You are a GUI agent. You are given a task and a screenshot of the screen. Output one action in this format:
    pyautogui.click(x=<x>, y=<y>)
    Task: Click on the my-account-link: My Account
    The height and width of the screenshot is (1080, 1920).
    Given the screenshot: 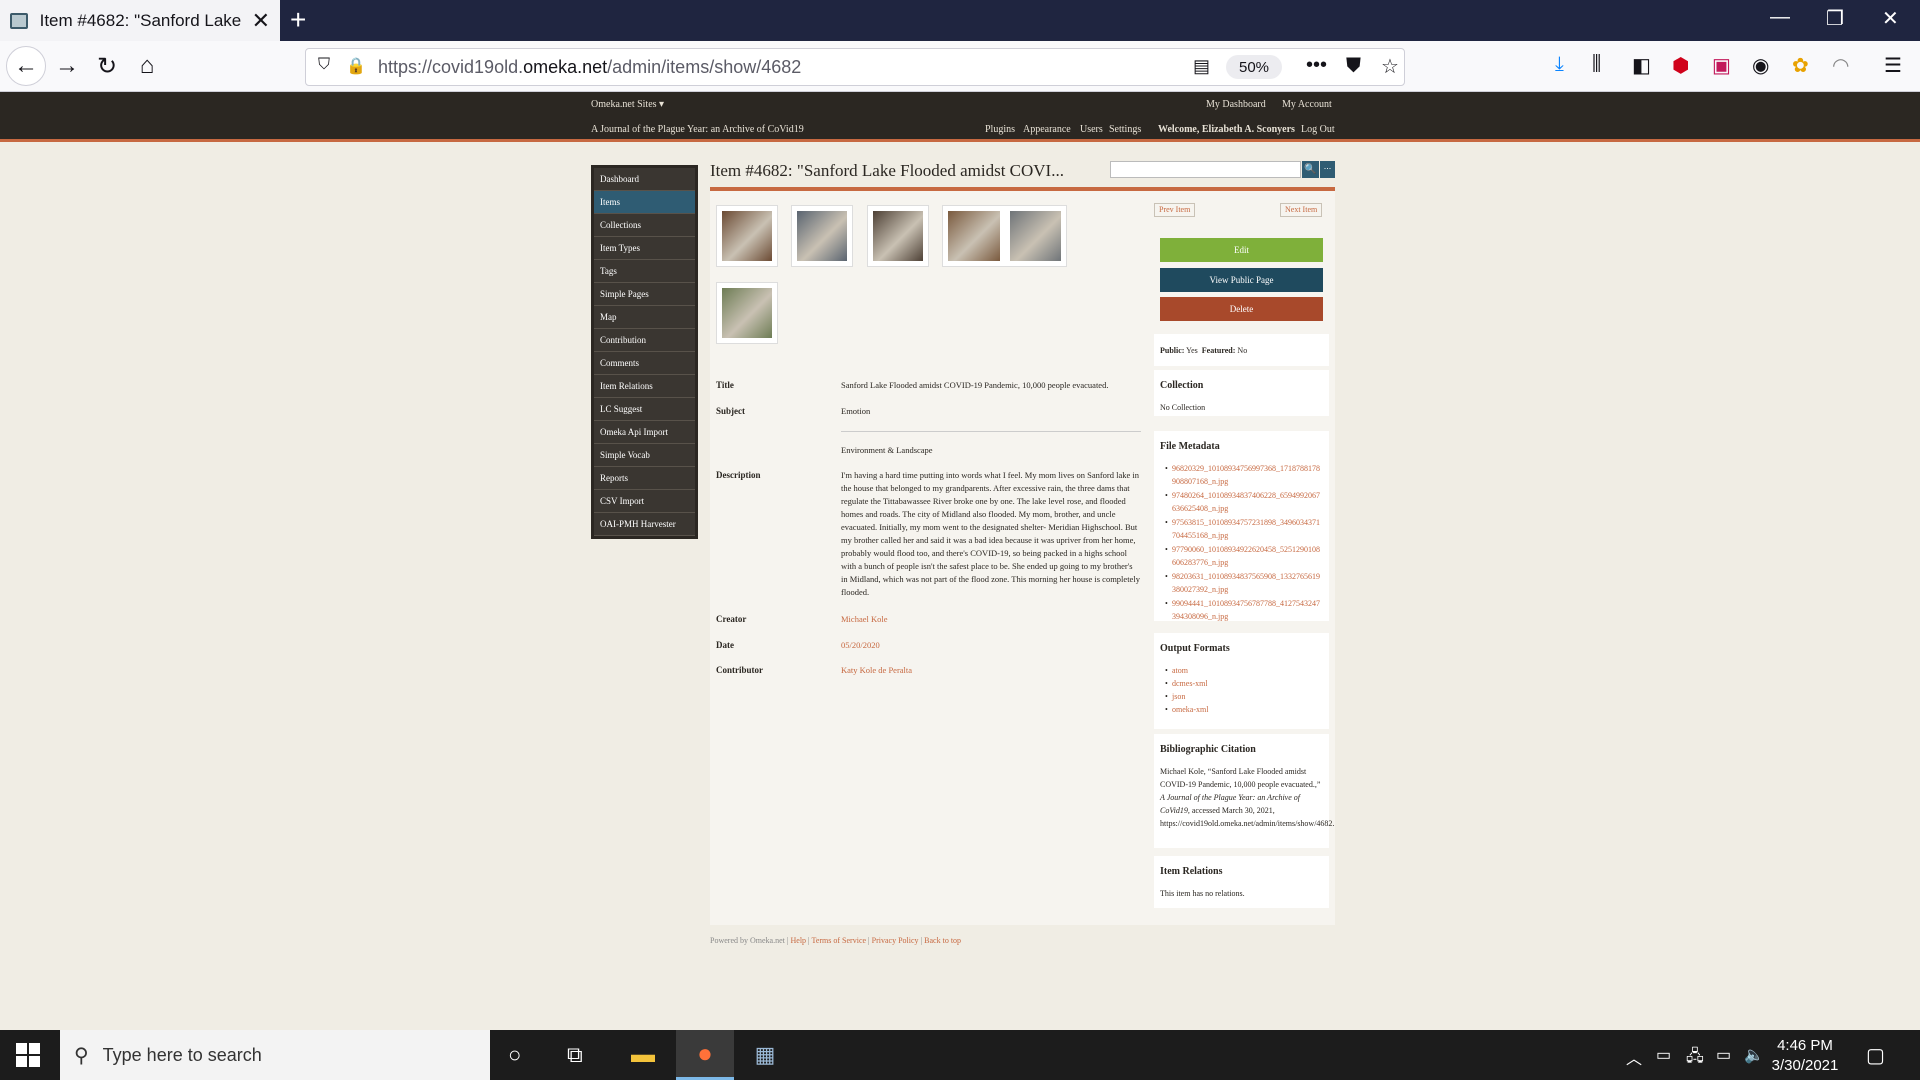 What is the action you would take?
    pyautogui.click(x=1307, y=104)
    